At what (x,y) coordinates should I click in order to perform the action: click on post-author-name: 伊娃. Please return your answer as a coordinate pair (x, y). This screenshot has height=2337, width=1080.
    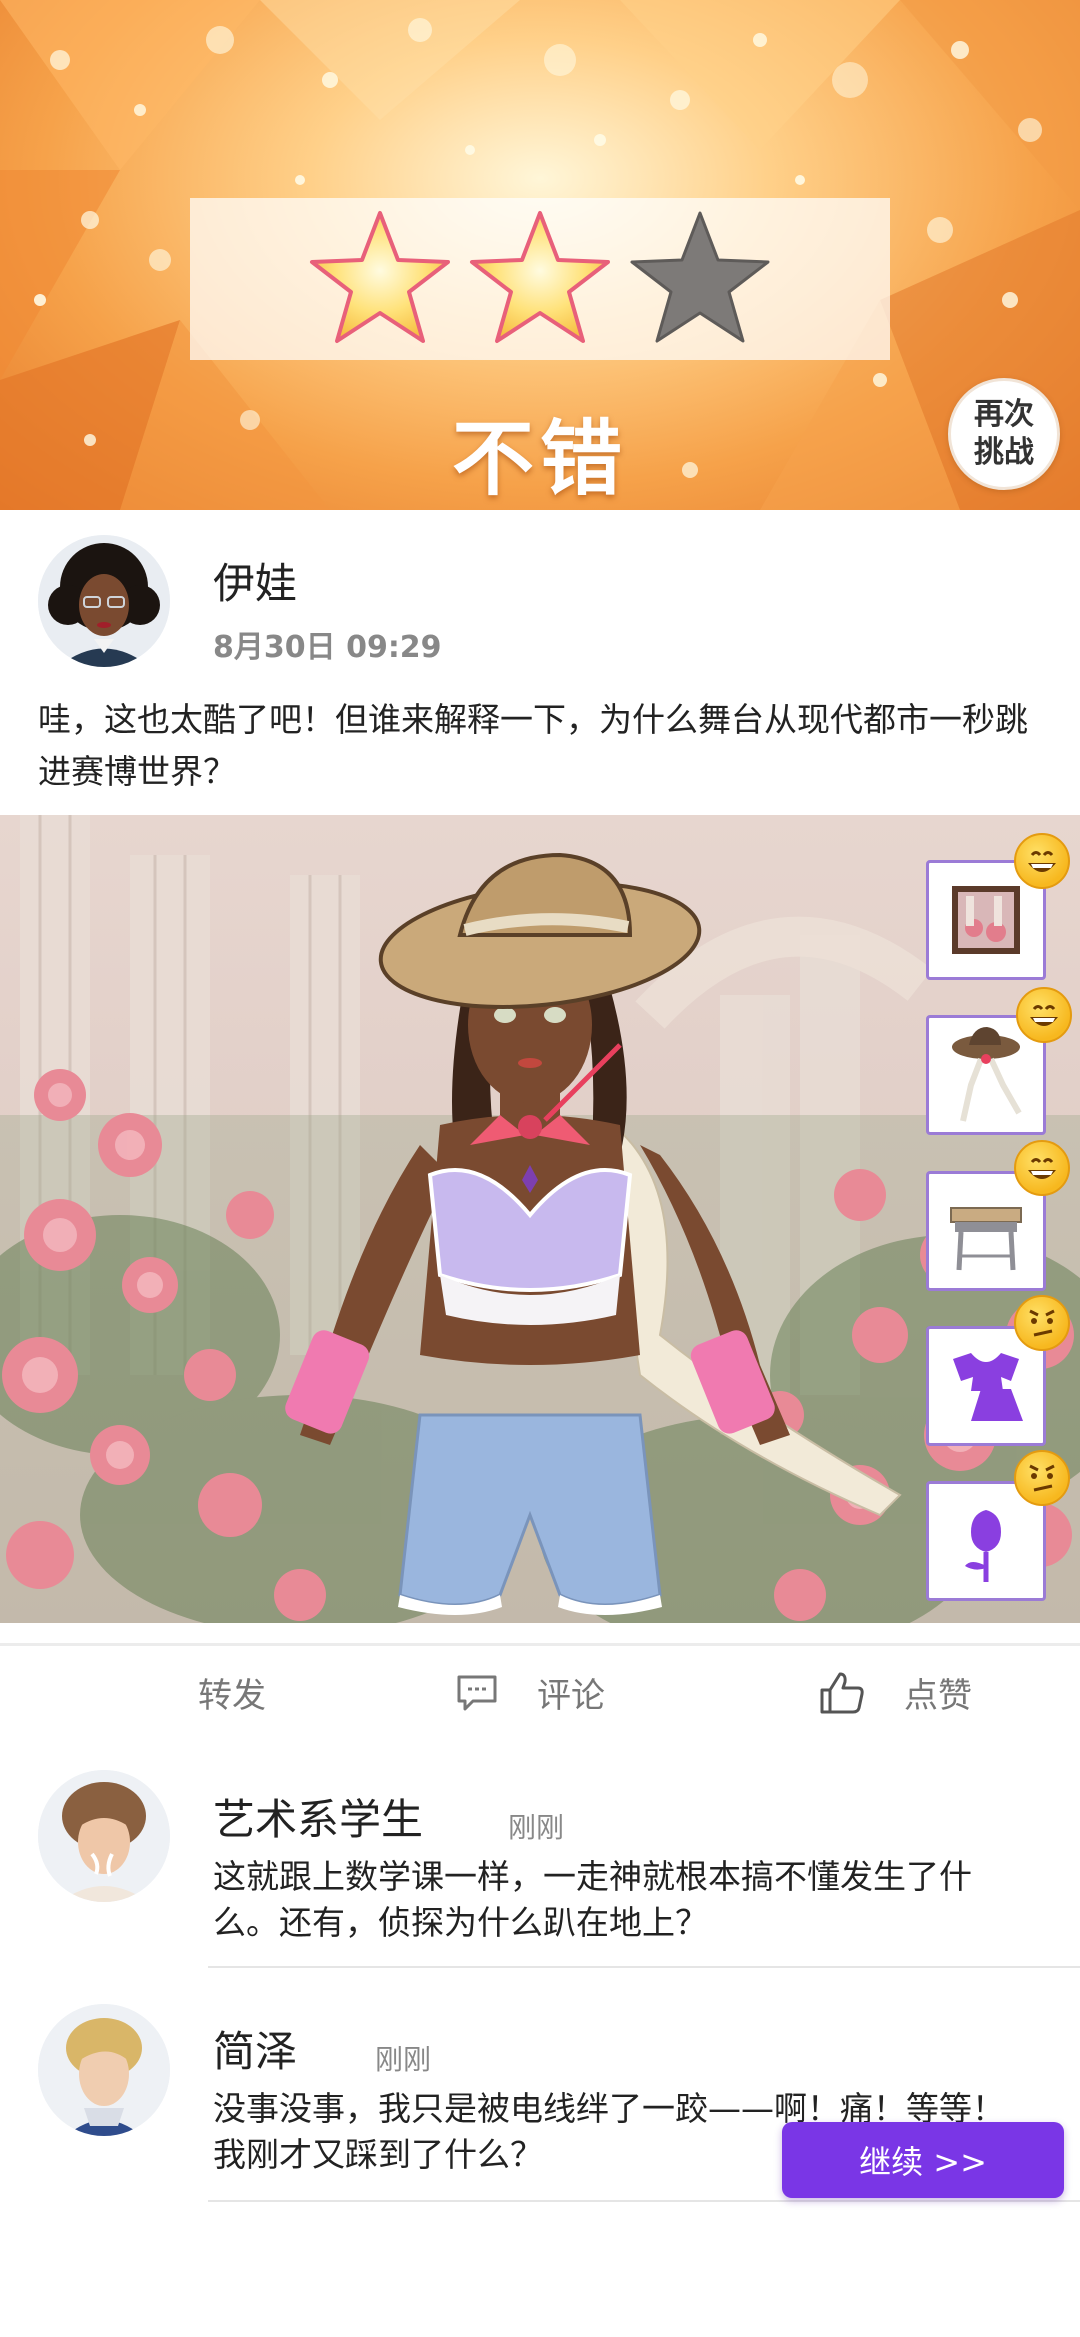
    Looking at the image, I should click on (255, 580).